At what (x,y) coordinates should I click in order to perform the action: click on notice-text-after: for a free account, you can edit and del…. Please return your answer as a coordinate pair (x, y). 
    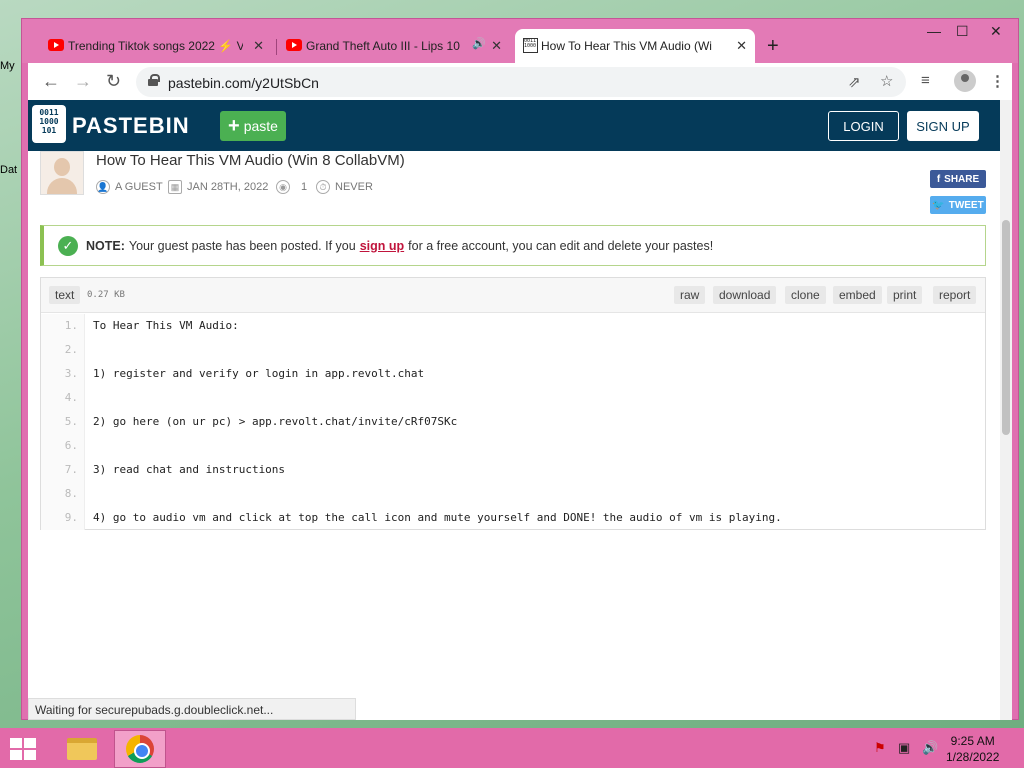
    Looking at the image, I should click on (561, 245).